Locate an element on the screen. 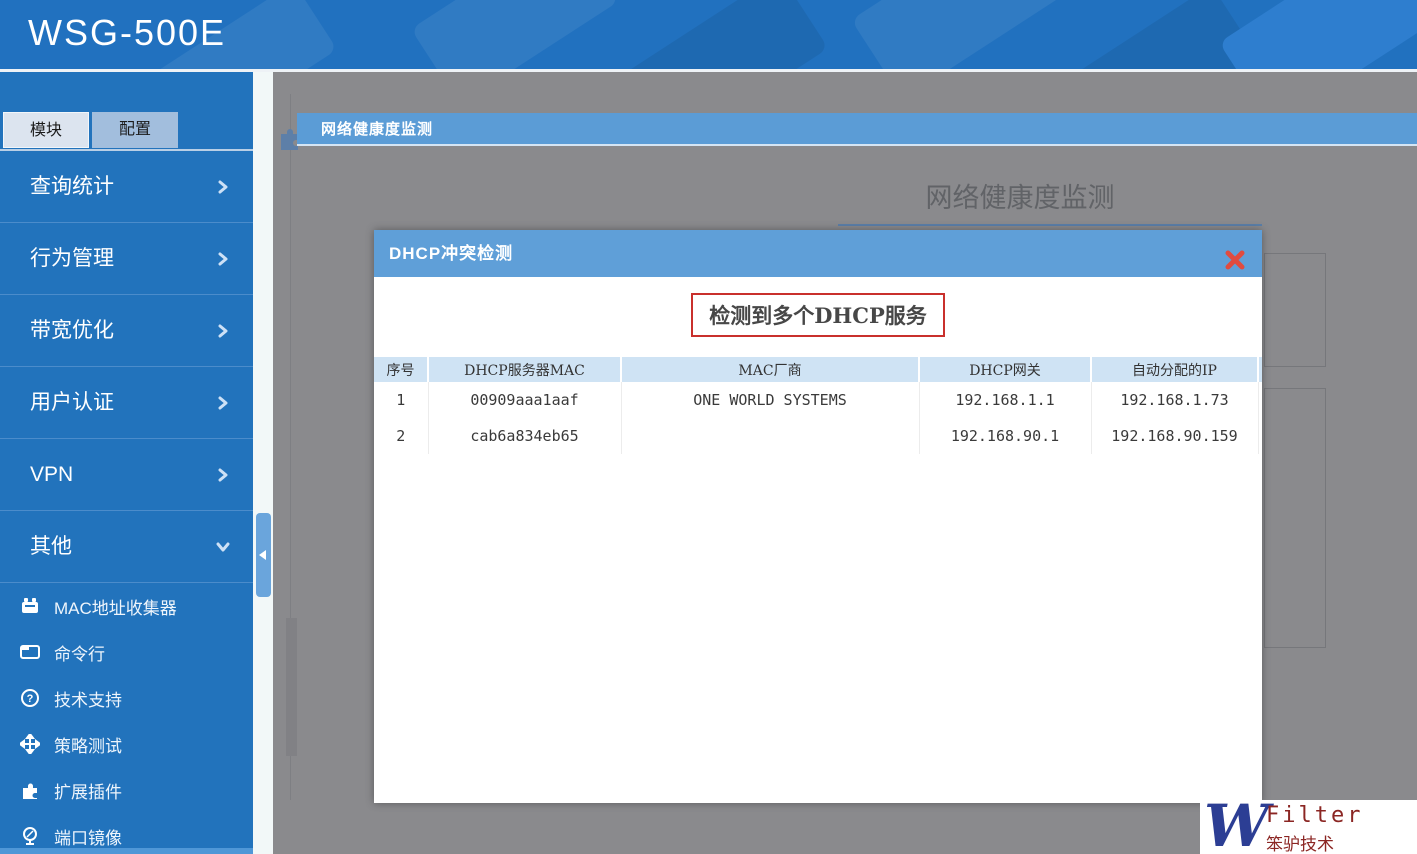 The height and width of the screenshot is (854, 1417). page-header-title: 网络健康度监测 is located at coordinates (377, 129).